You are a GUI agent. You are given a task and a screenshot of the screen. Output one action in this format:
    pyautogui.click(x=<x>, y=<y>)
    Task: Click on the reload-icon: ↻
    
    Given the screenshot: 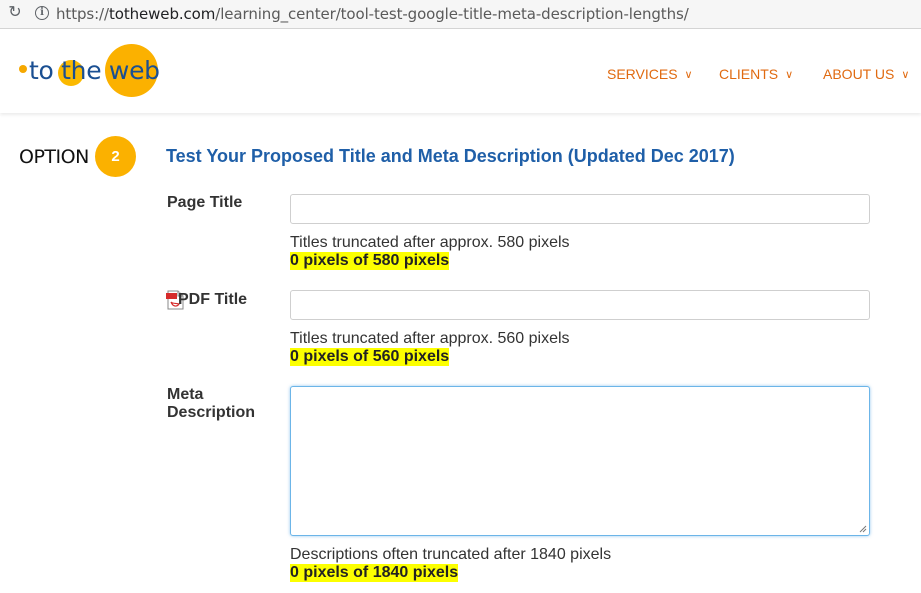 What is the action you would take?
    pyautogui.click(x=15, y=13)
    